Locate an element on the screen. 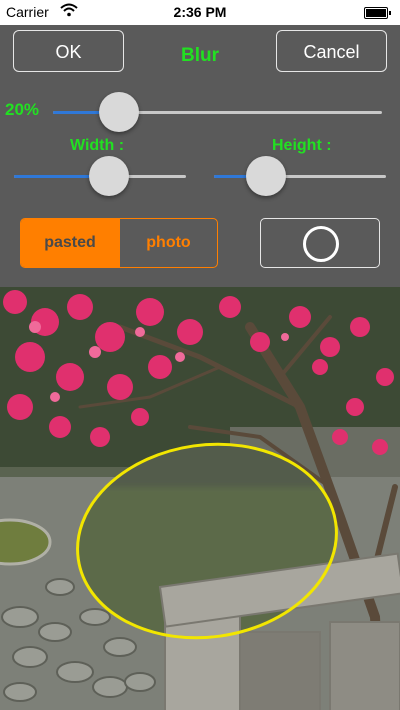 The width and height of the screenshot is (400, 710). height-label: Height : is located at coordinates (302, 145).